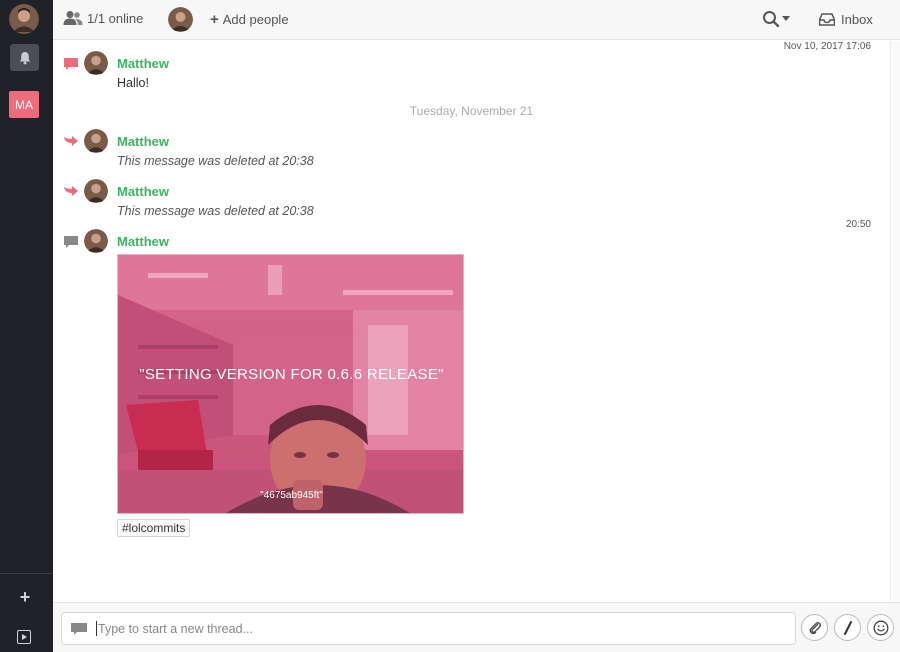 This screenshot has width=900, height=652. I want to click on inbox-button: Inbox, so click(846, 19).